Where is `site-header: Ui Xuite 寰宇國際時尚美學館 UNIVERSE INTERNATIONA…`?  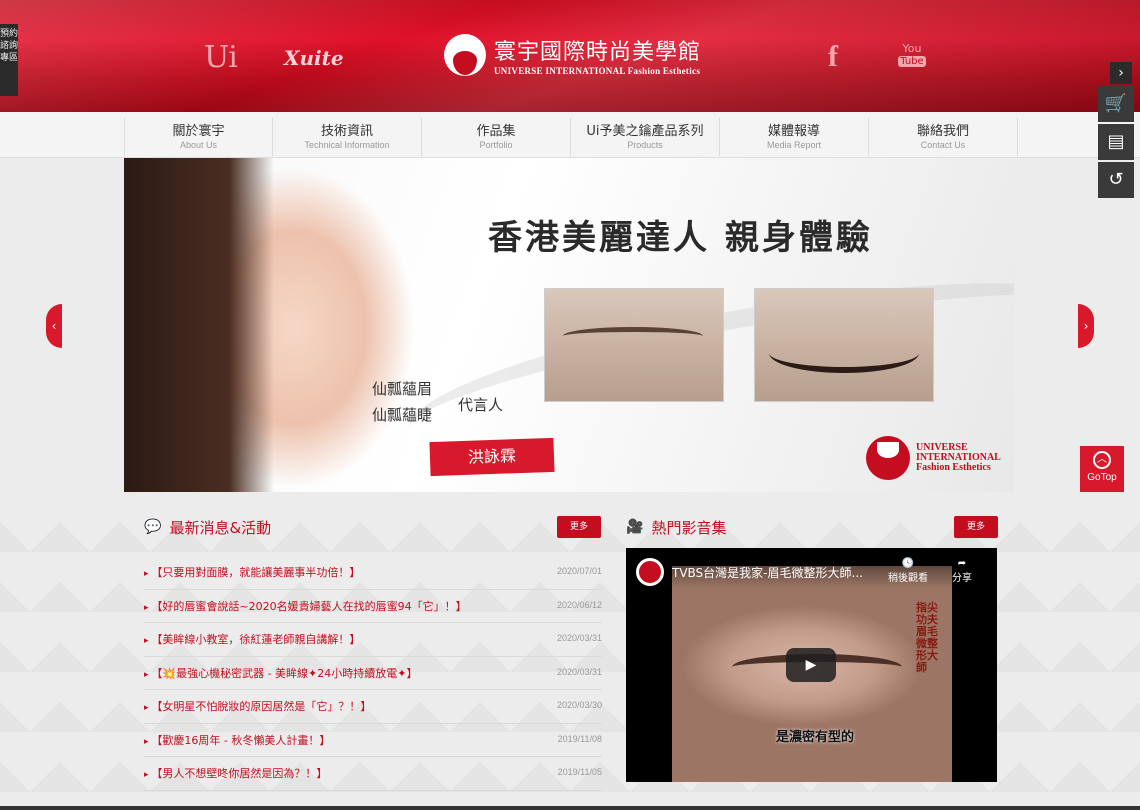
site-header: Ui Xuite 寰宇國際時尚美學館 UNIVERSE INTERNATIONA… is located at coordinates (570, 56).